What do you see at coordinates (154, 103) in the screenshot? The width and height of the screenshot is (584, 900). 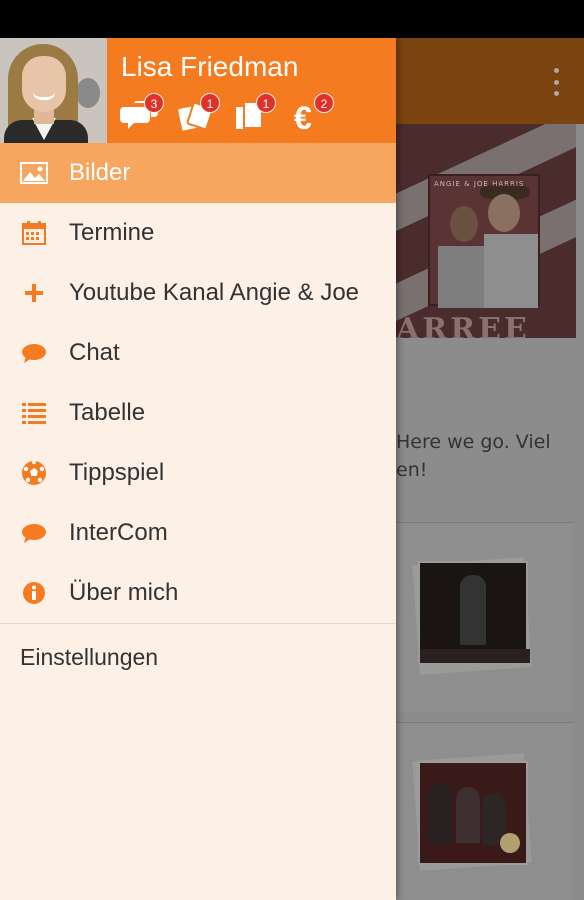 I see `notification-badge: 3` at bounding box center [154, 103].